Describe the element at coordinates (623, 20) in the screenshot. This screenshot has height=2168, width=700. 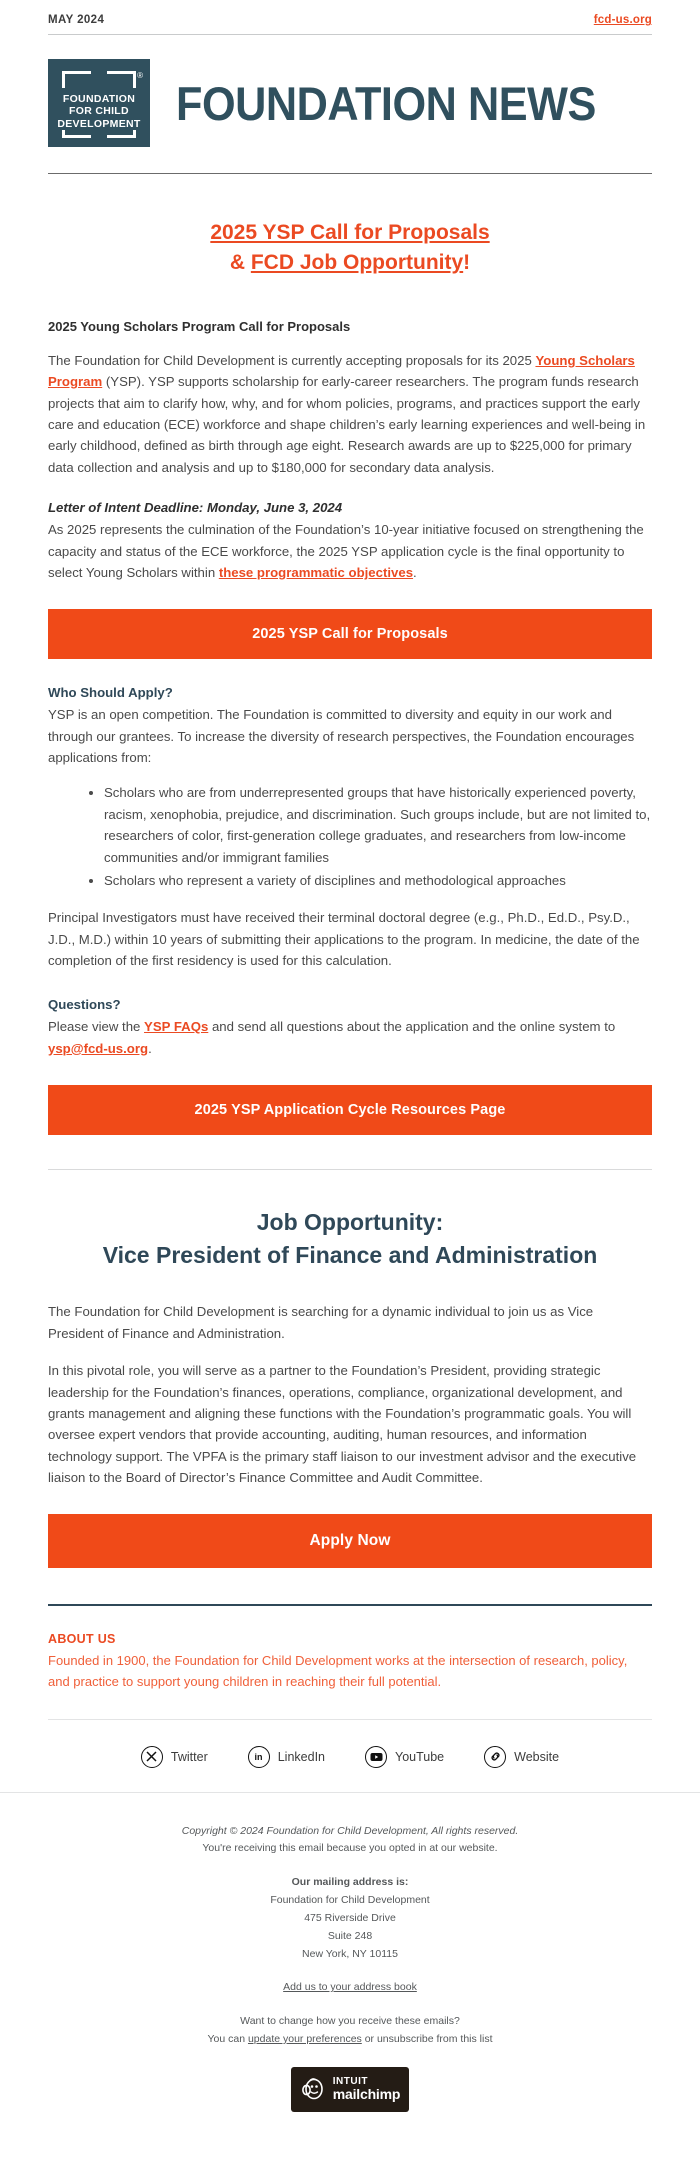
I see `site-link: fcd-us.org` at that location.